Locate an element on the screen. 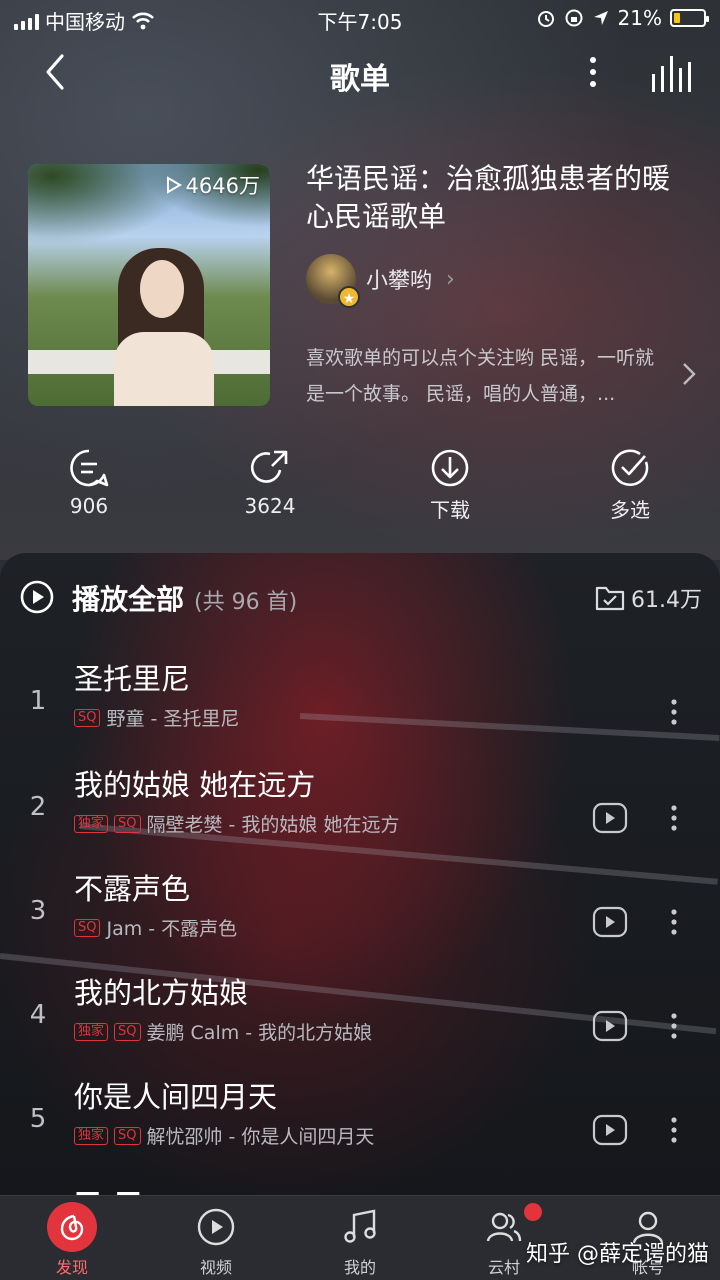  song-row: 4 我的北方姑娘独家 SQ 姜鹏 Calm - 我的北方姑娘 is located at coordinates (360, 1022).